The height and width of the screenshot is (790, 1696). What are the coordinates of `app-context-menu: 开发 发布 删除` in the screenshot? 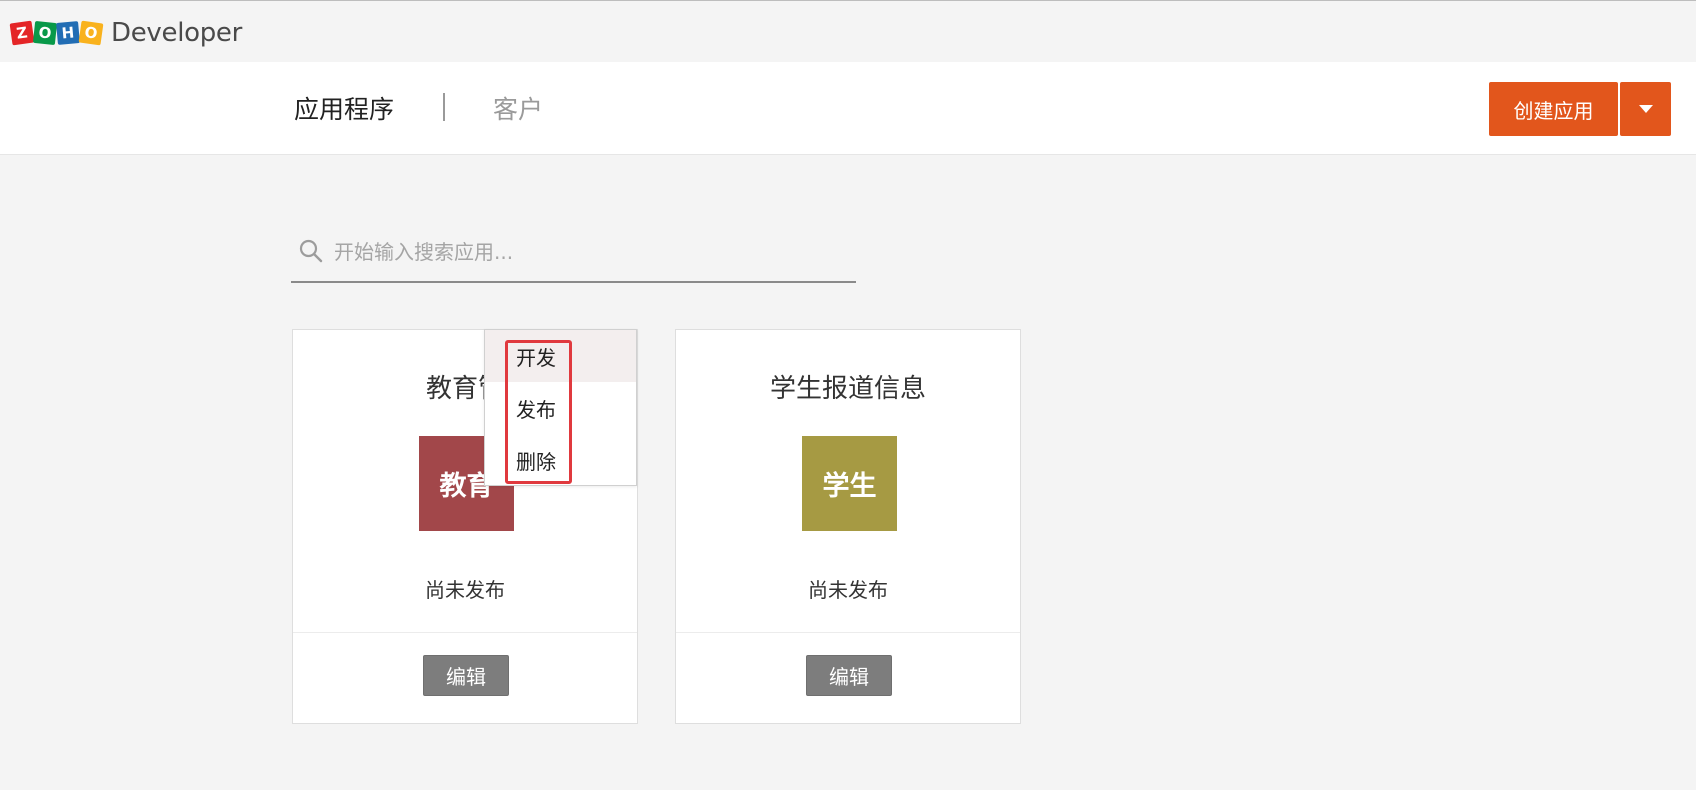 It's located at (560, 407).